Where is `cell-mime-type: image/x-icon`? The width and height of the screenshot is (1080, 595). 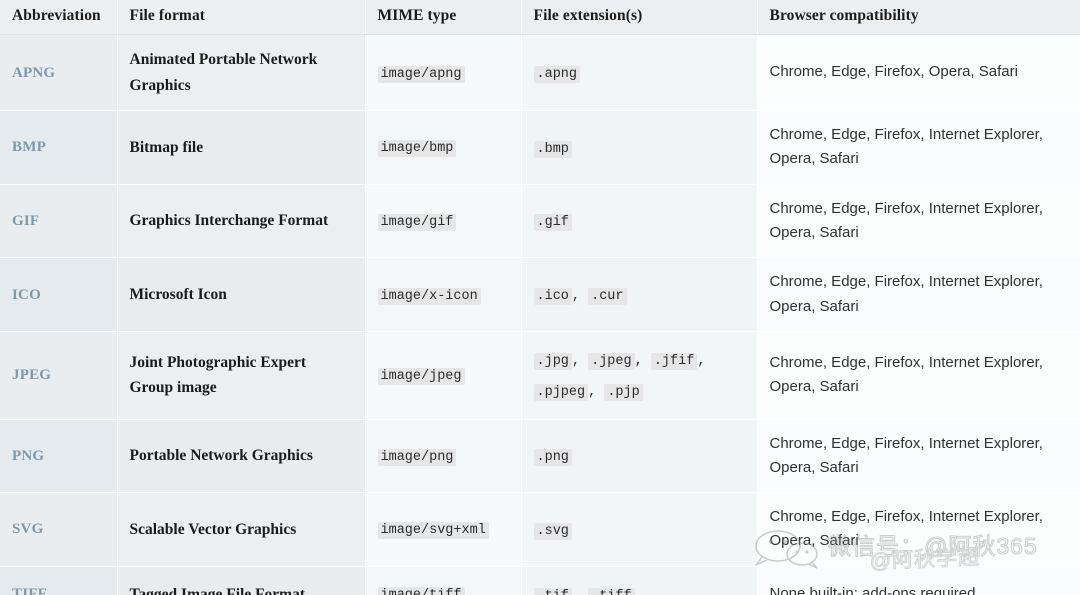
cell-mime-type: image/x-icon is located at coordinates (443, 294).